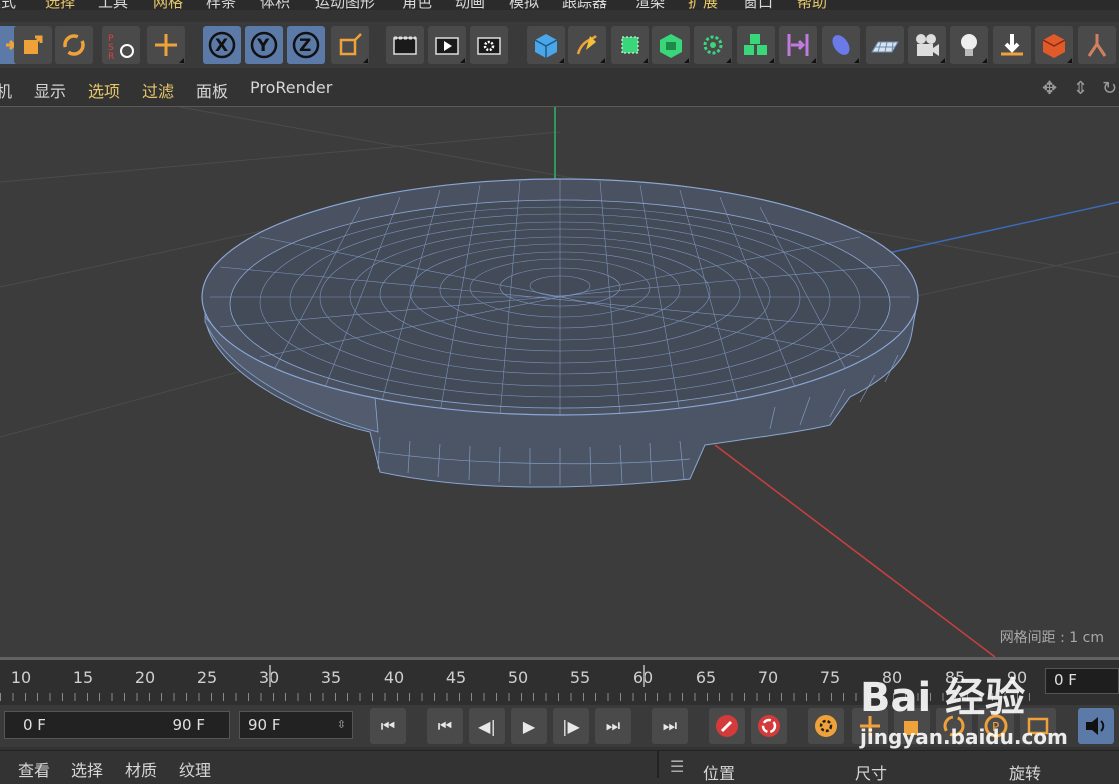 The height and width of the screenshot is (784, 1119). I want to click on menu-mode: 模式, so click(8, 5).